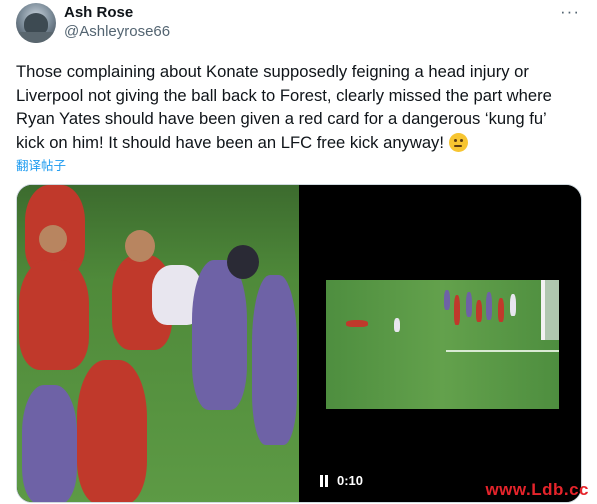 This screenshot has width=597, height=504. I want to click on author-handle: @Ashleyrose66, so click(117, 31).